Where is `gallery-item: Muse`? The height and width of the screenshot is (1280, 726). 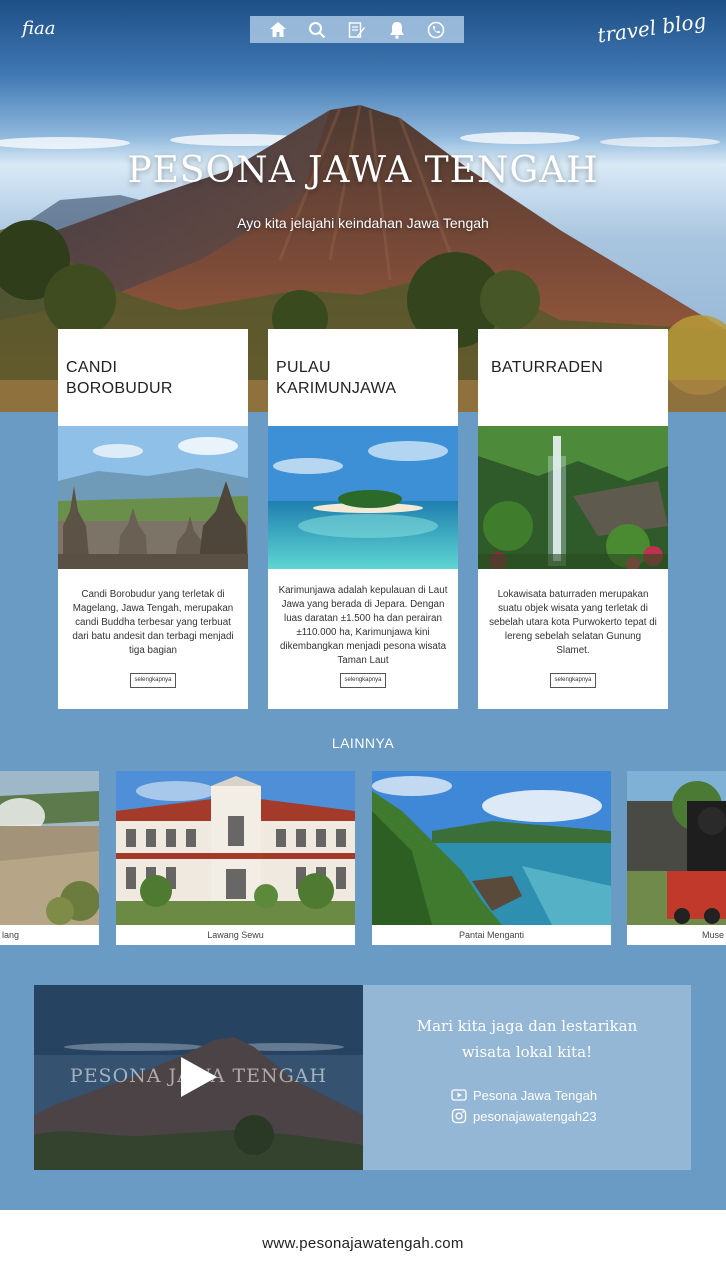 gallery-item: Muse is located at coordinates (676, 858).